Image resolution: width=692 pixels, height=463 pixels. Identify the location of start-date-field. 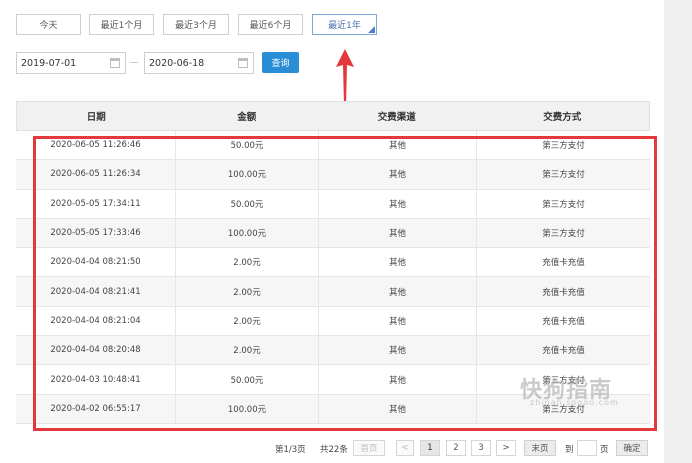
(71, 63).